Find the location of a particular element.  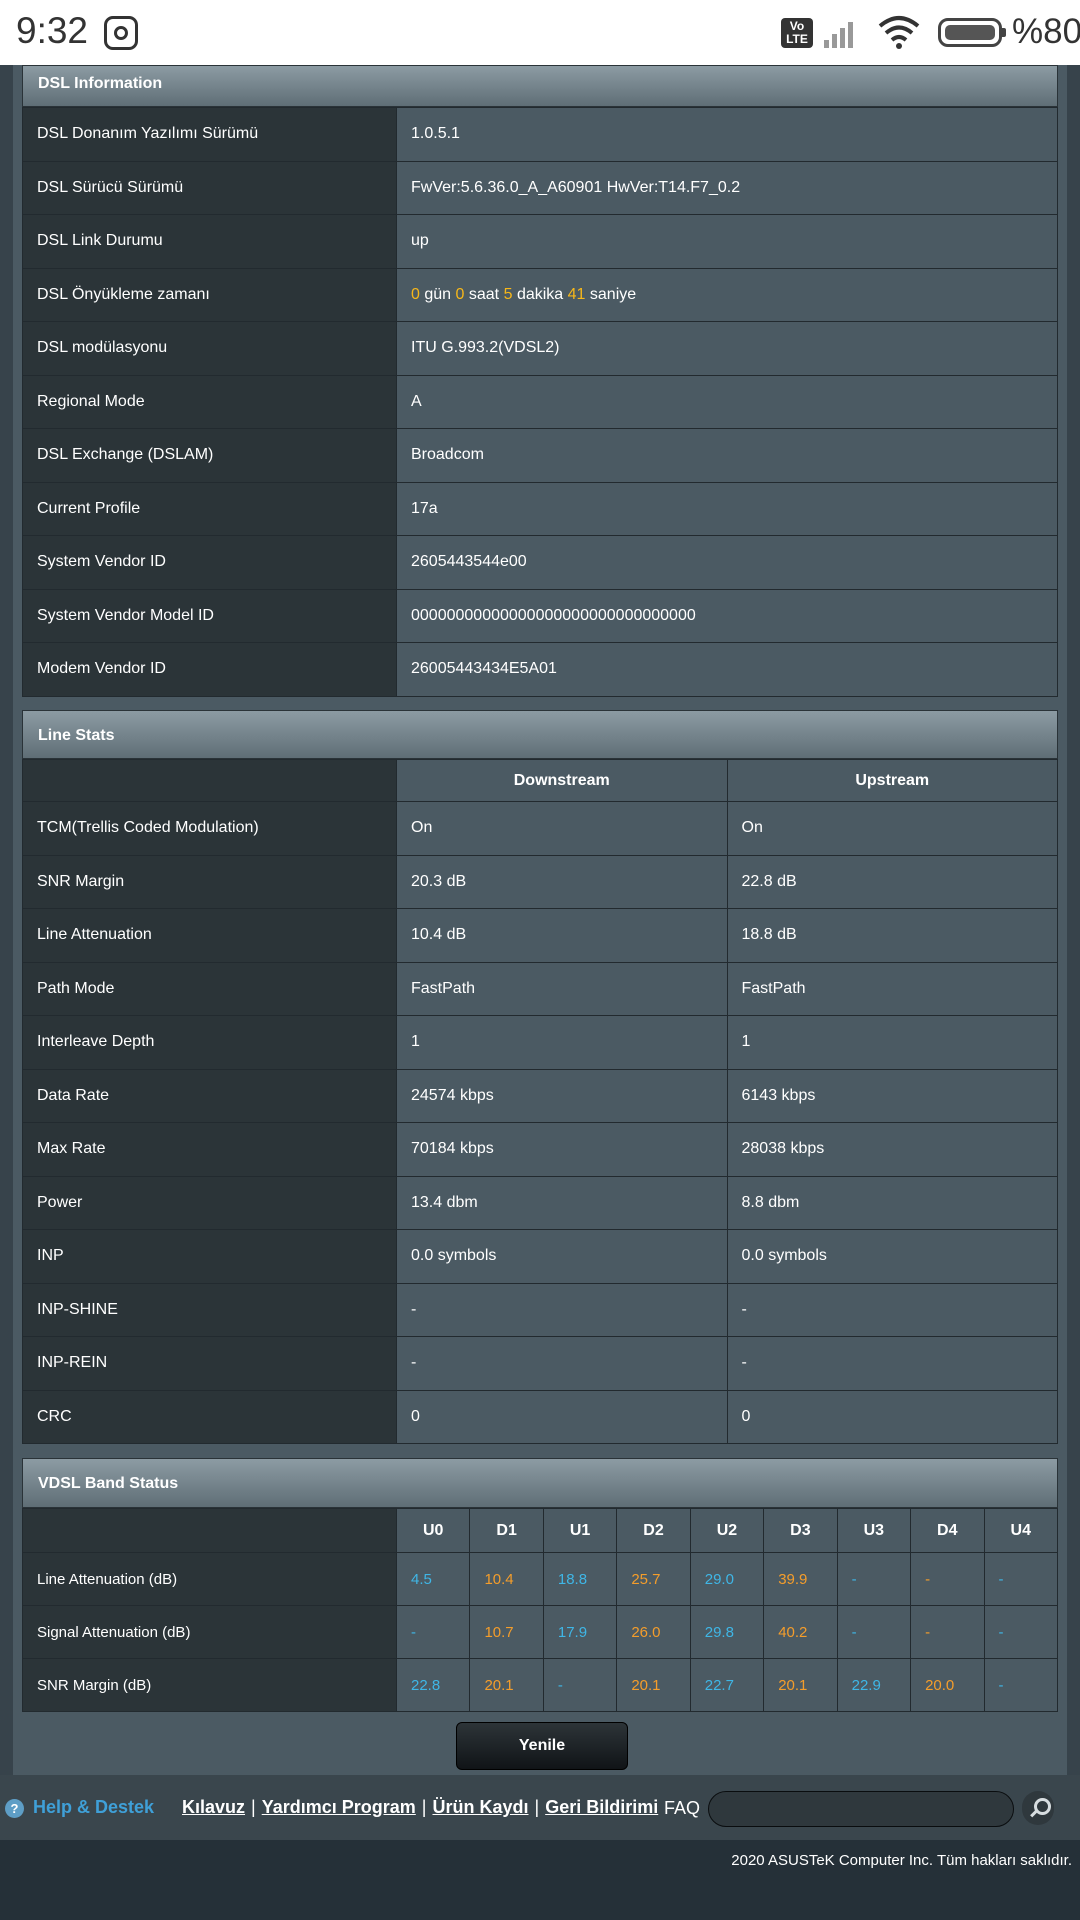

band-value: 22.8 is located at coordinates (433, 1685).